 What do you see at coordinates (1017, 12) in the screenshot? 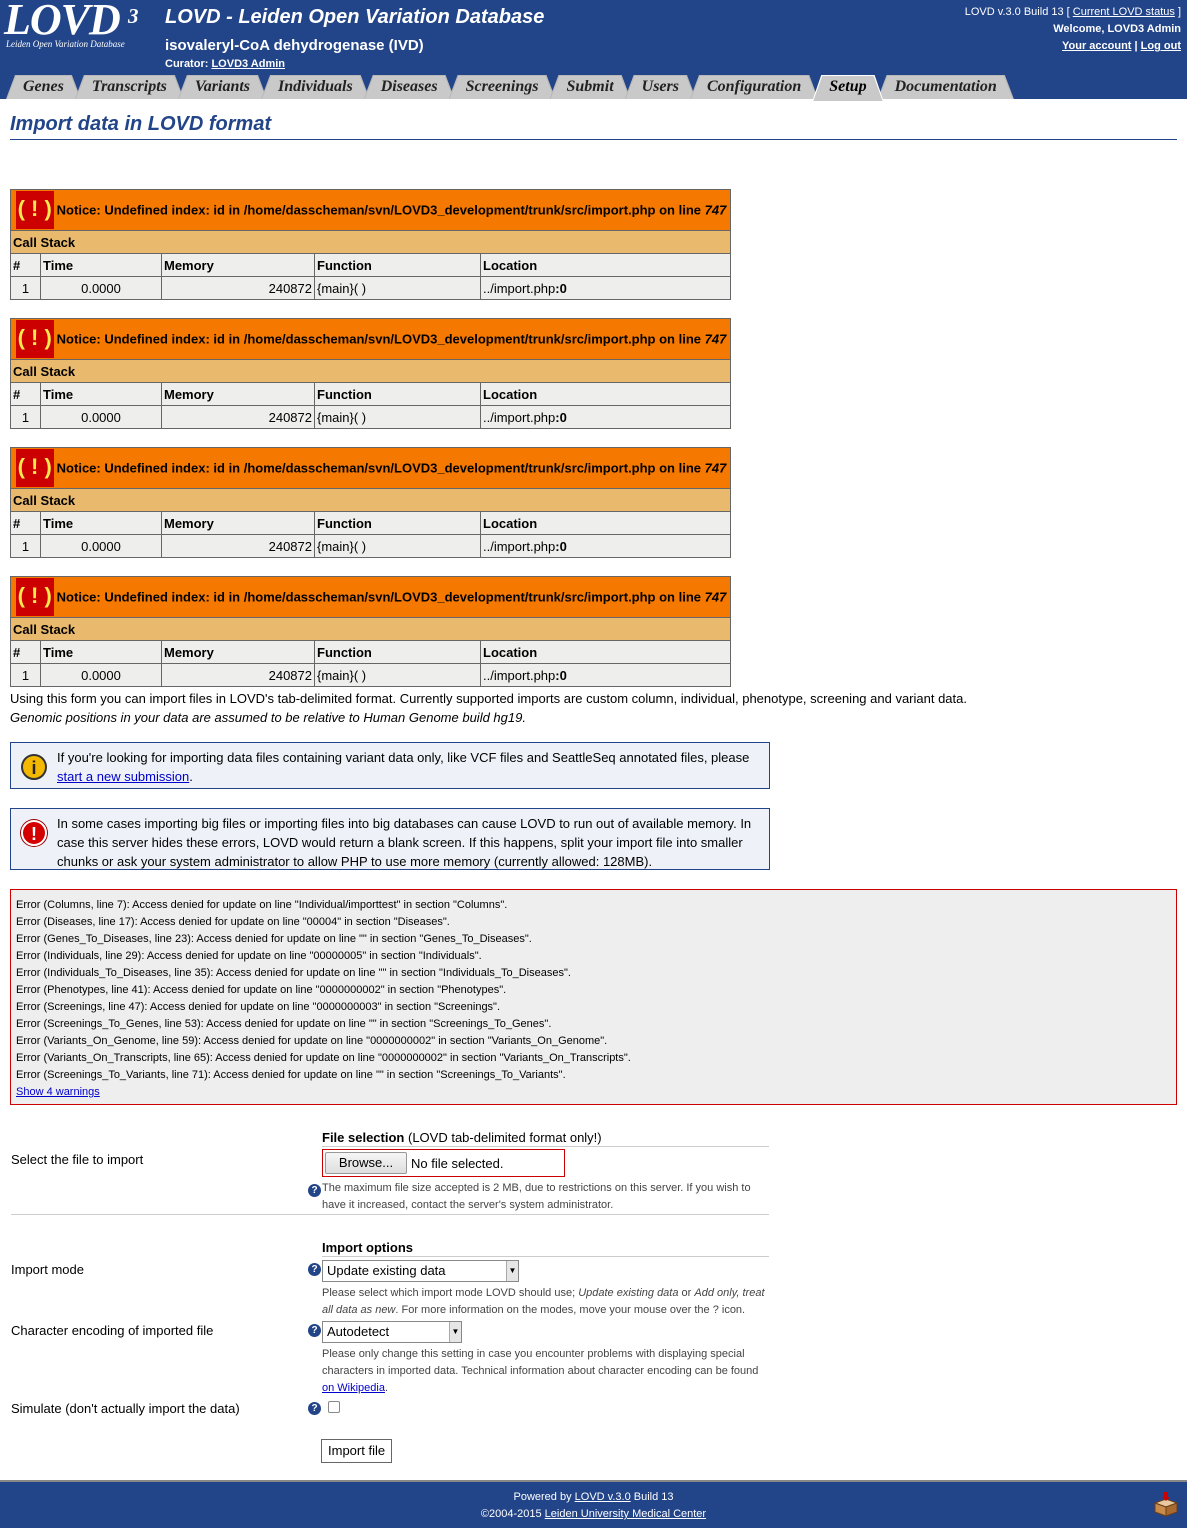
I see `version-text: LOVD v.3.0 Build 13 [` at bounding box center [1017, 12].